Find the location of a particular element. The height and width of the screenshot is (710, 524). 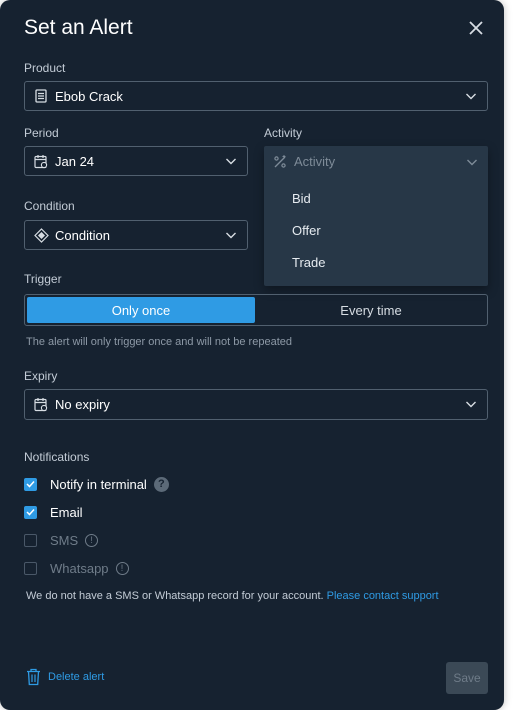

activity-dropdown: Activity Bid Offer Trade is located at coordinates (376, 216).